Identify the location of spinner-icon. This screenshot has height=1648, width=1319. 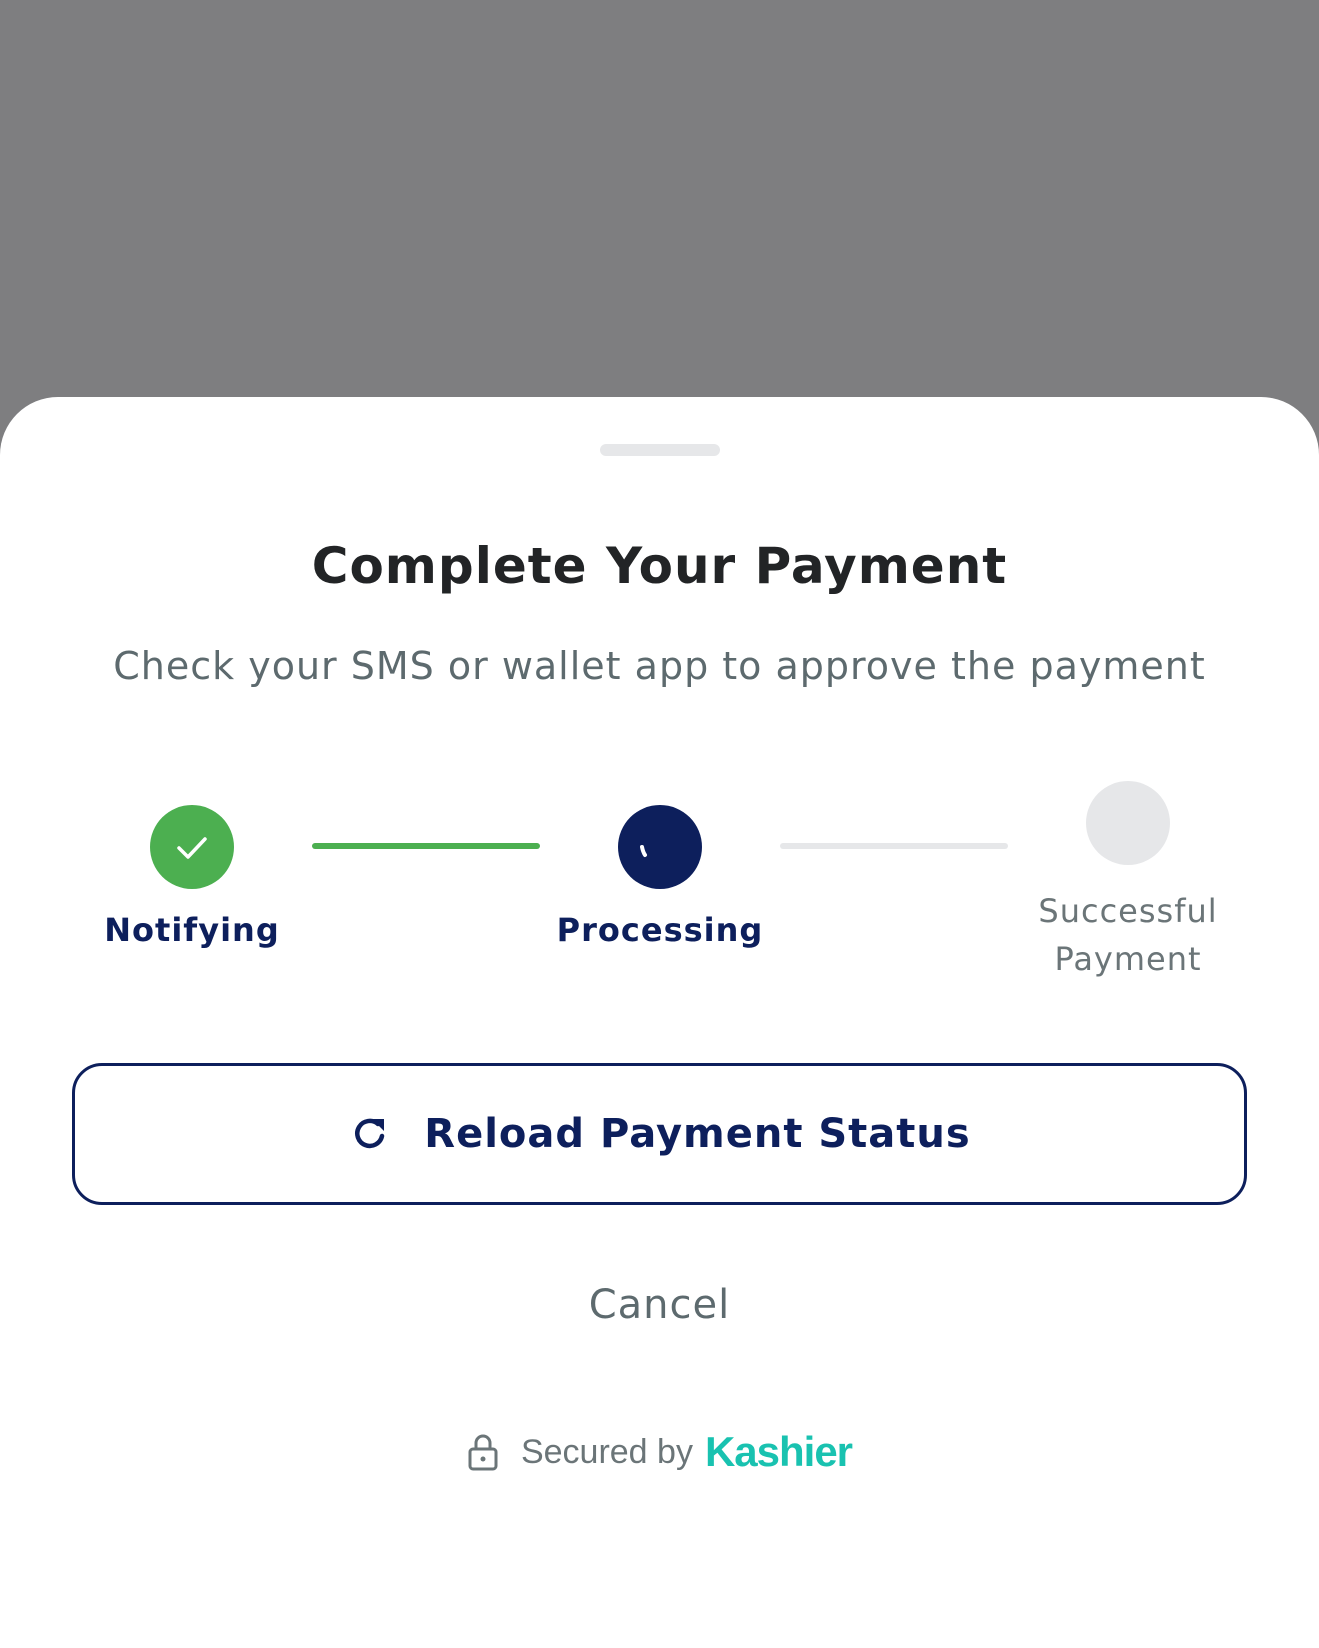
(643, 851).